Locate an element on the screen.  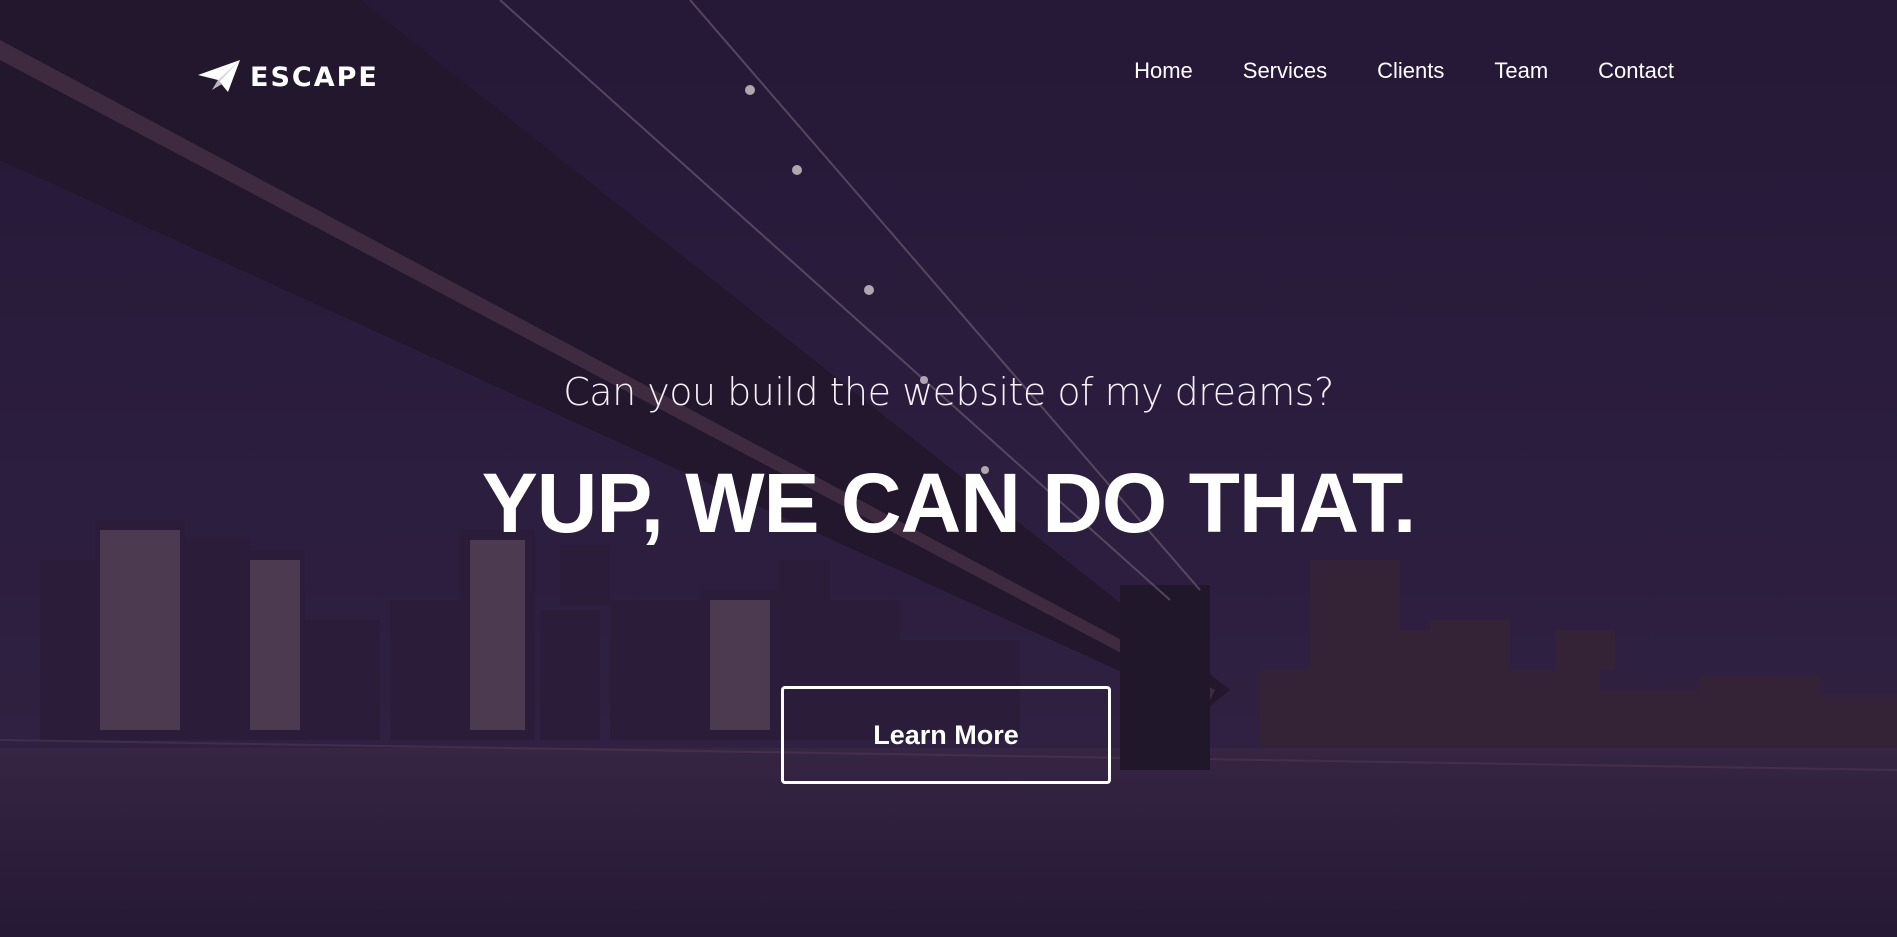
brand-name: ESCAPE is located at coordinates (314, 77).